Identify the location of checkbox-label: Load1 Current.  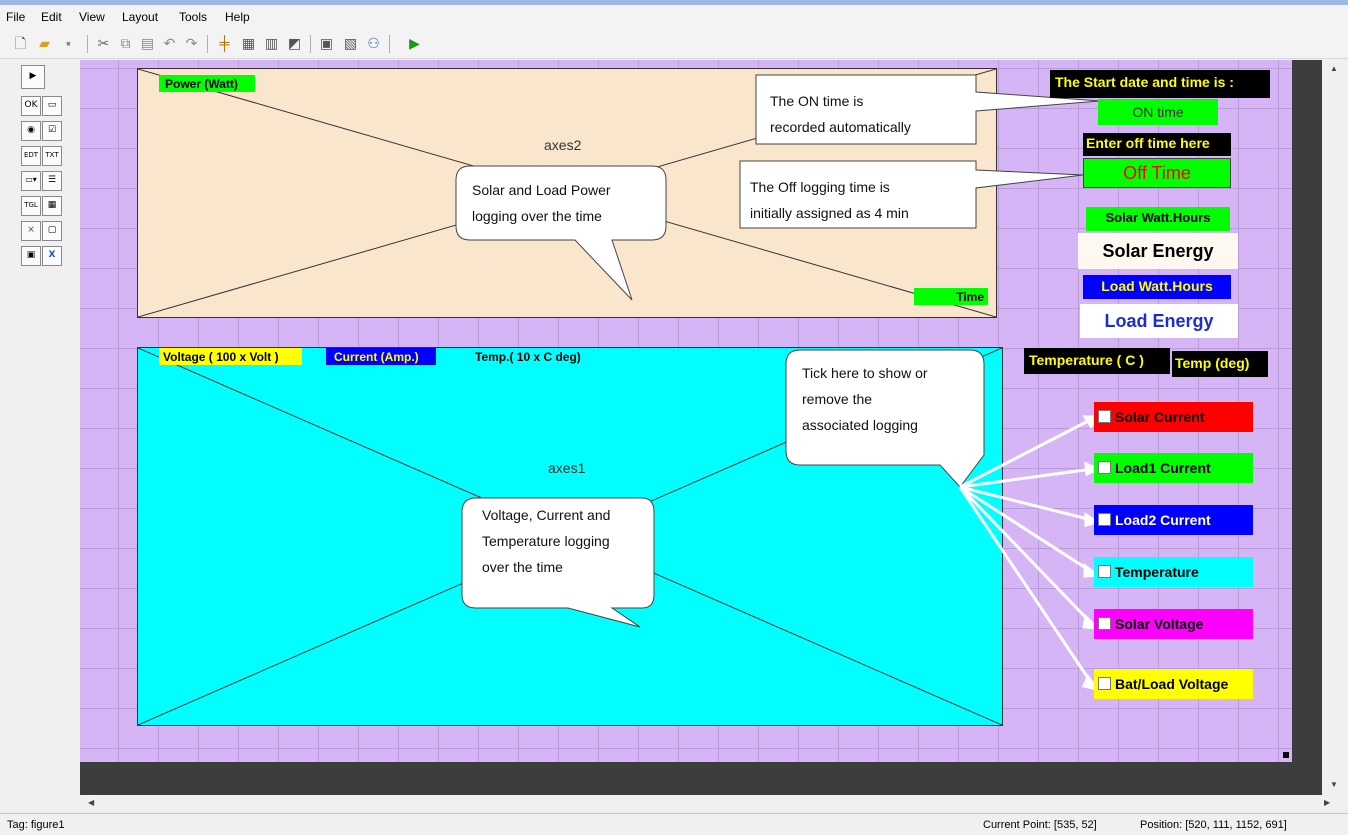
(1163, 468).